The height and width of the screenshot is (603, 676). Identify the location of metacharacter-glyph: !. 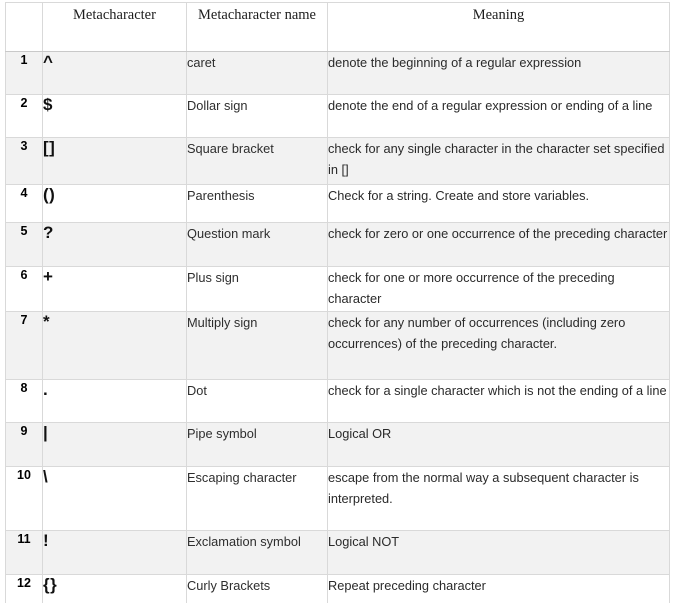
(114, 552).